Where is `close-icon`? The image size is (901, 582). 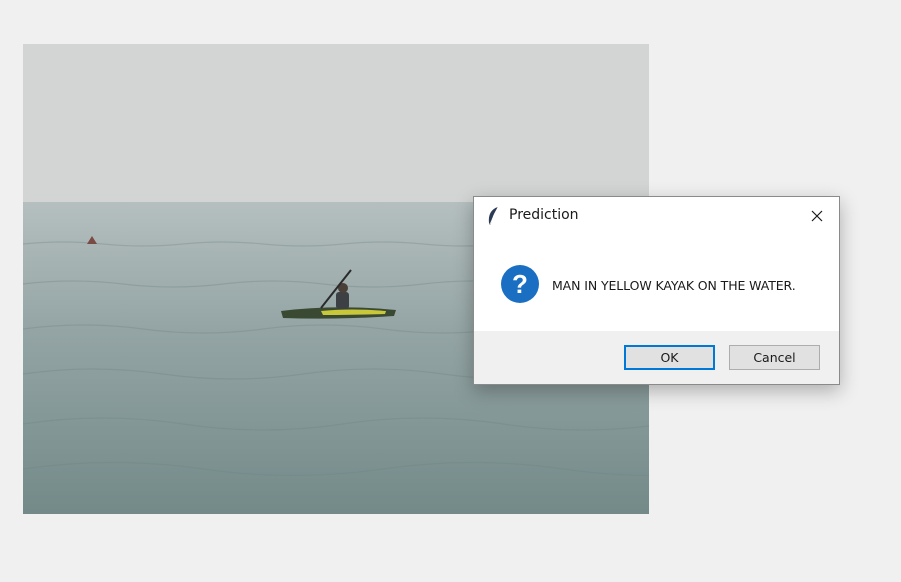 close-icon is located at coordinates (817, 216).